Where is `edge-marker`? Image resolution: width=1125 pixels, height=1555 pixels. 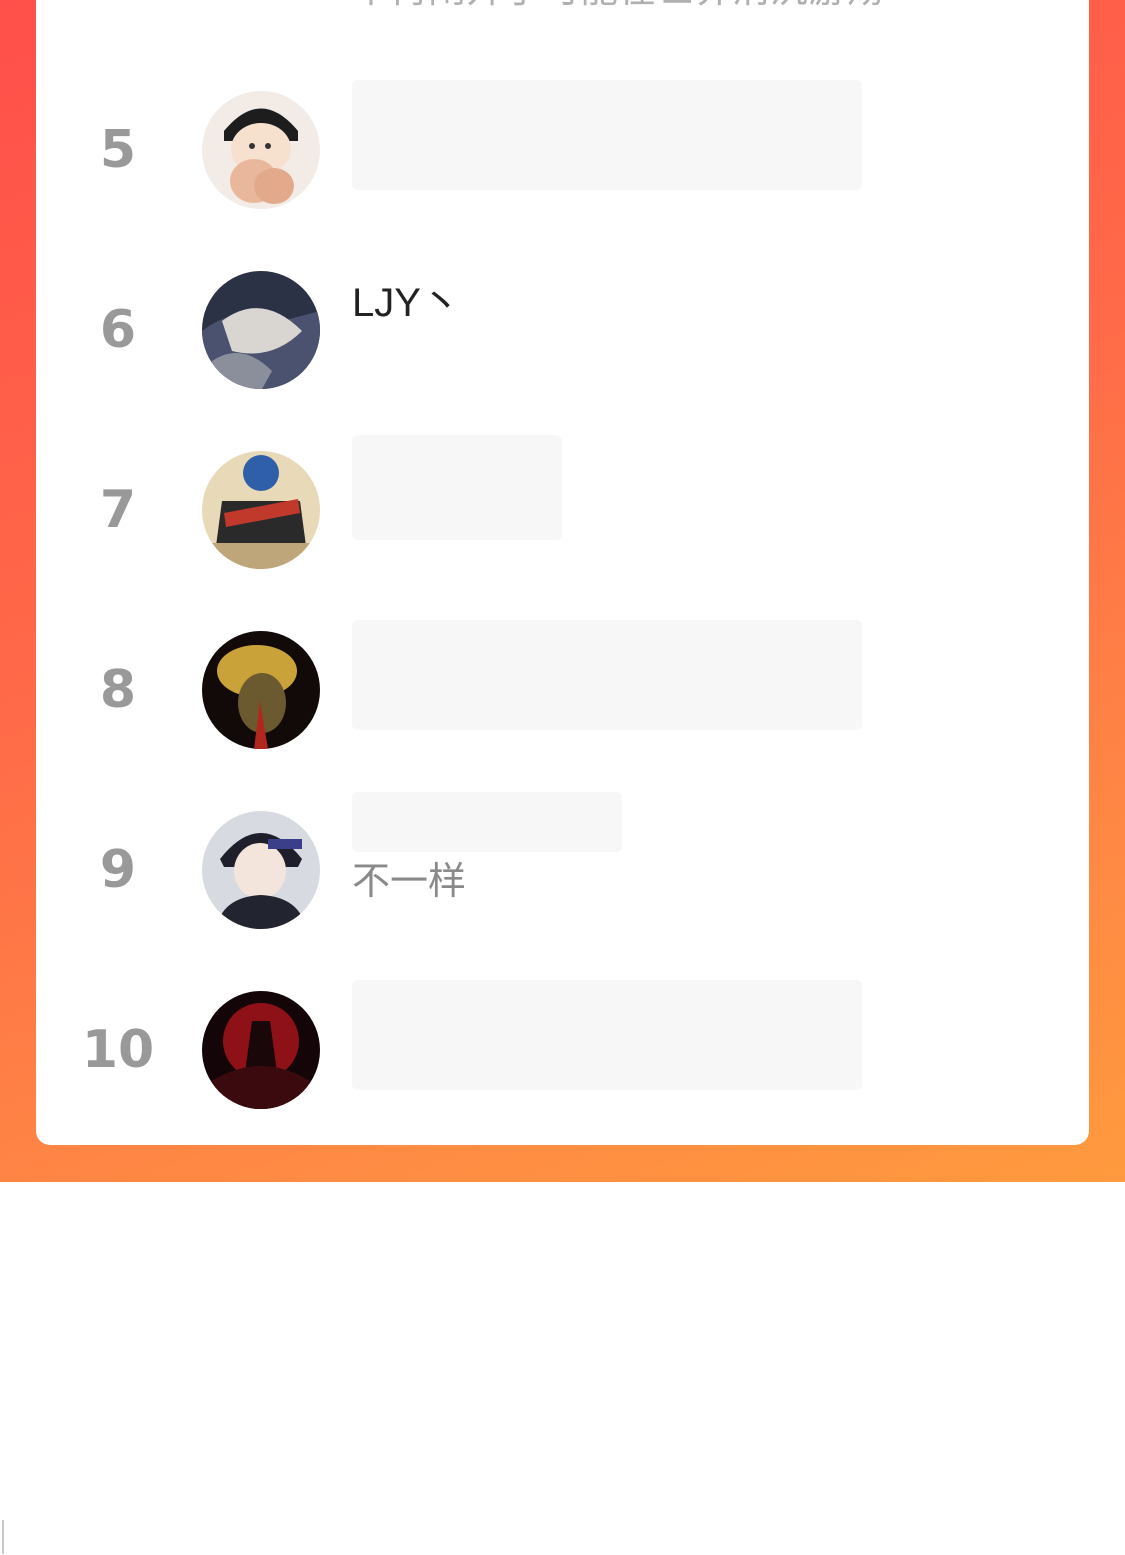 edge-marker is located at coordinates (3, 1537).